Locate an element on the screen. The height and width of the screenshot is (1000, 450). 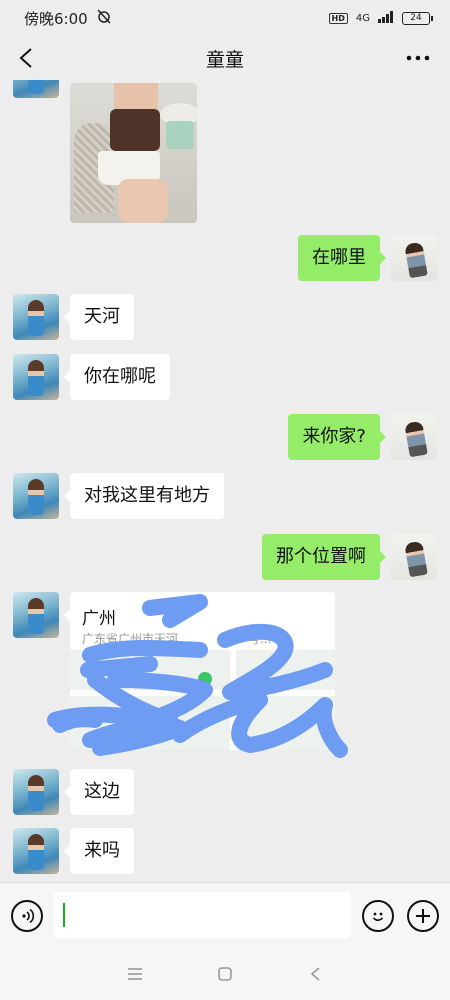
voice-button is located at coordinates (27, 916).